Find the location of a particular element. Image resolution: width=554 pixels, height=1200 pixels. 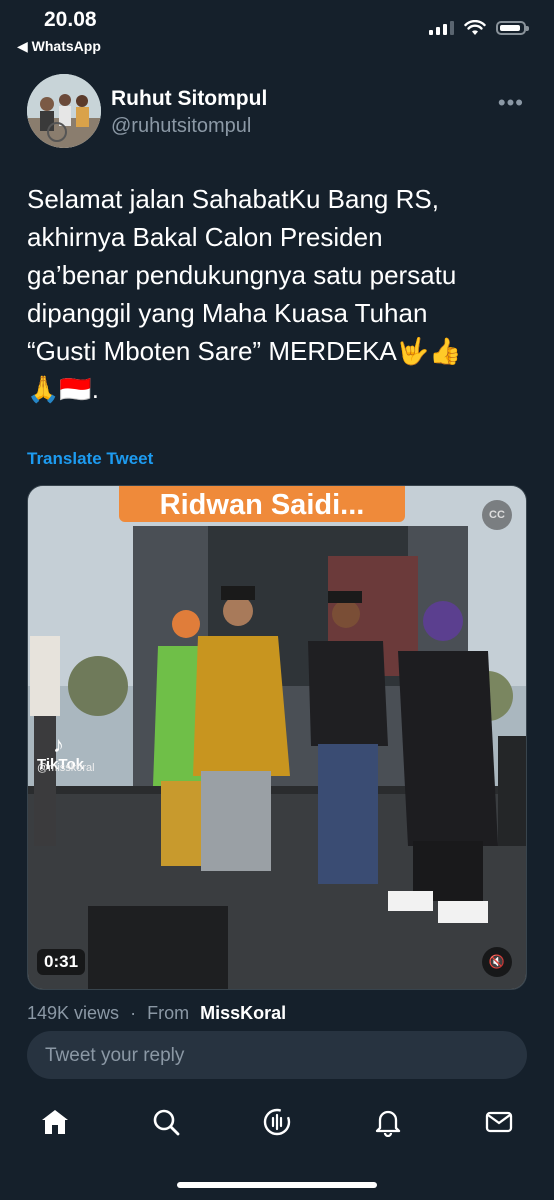

tab-home is located at coordinates (55, 1122).